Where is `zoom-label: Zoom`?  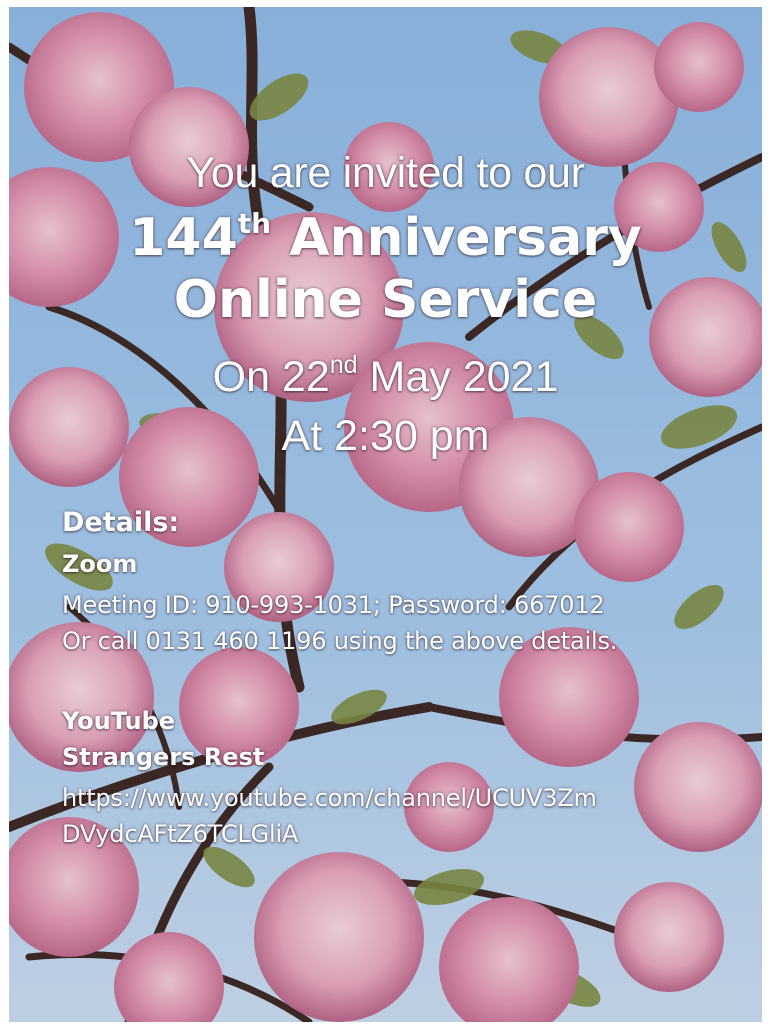 zoom-label: Zoom is located at coordinates (100, 564).